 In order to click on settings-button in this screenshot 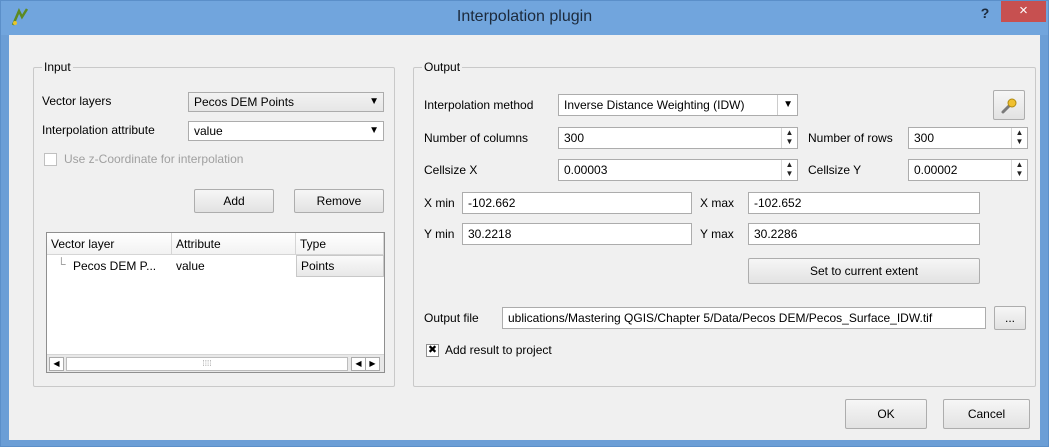, I will do `click(1009, 105)`.